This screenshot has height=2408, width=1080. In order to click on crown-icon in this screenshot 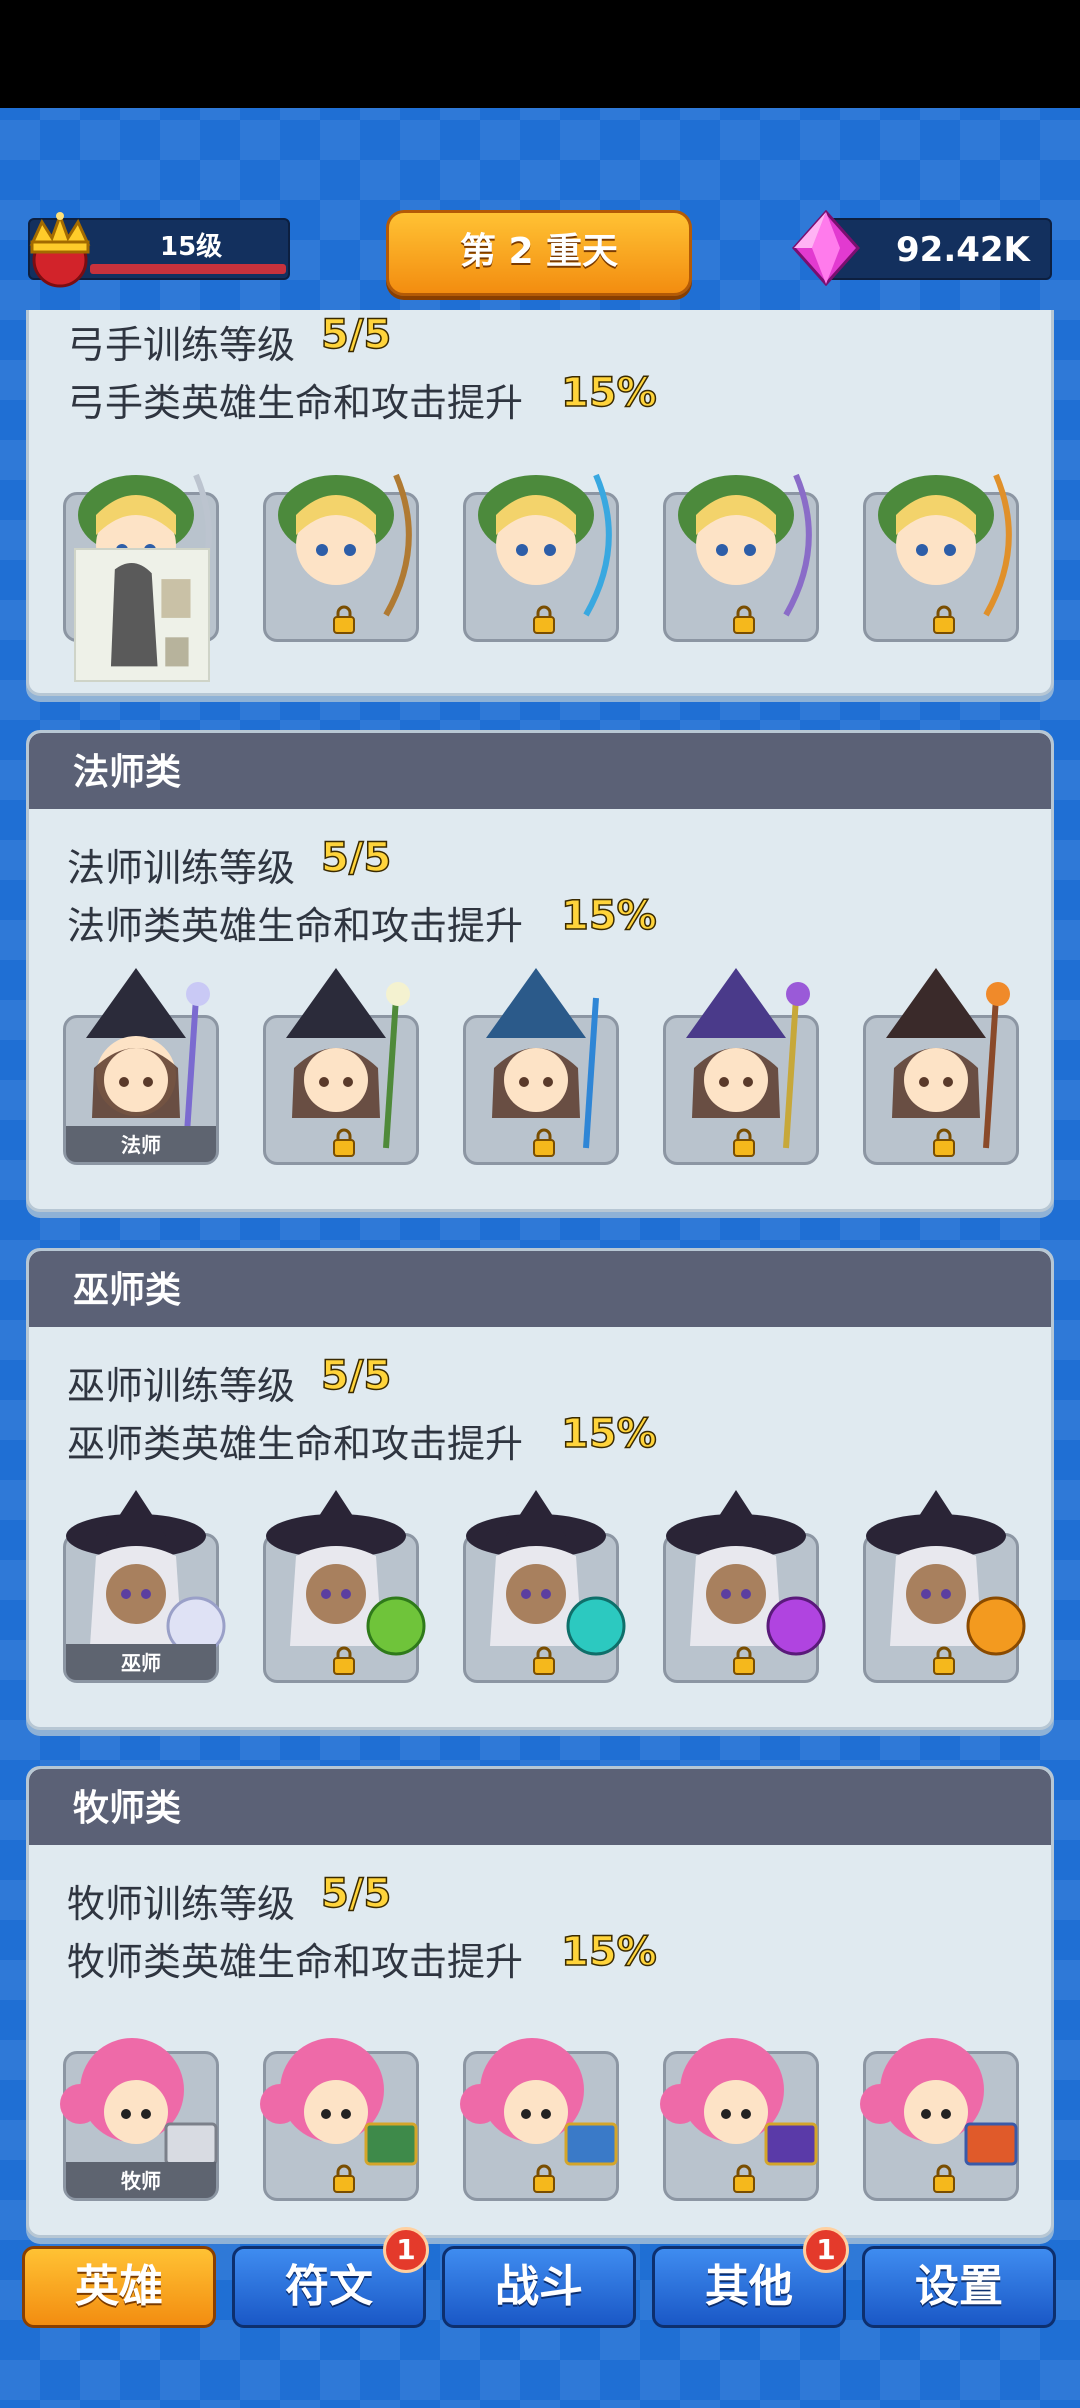, I will do `click(60, 249)`.